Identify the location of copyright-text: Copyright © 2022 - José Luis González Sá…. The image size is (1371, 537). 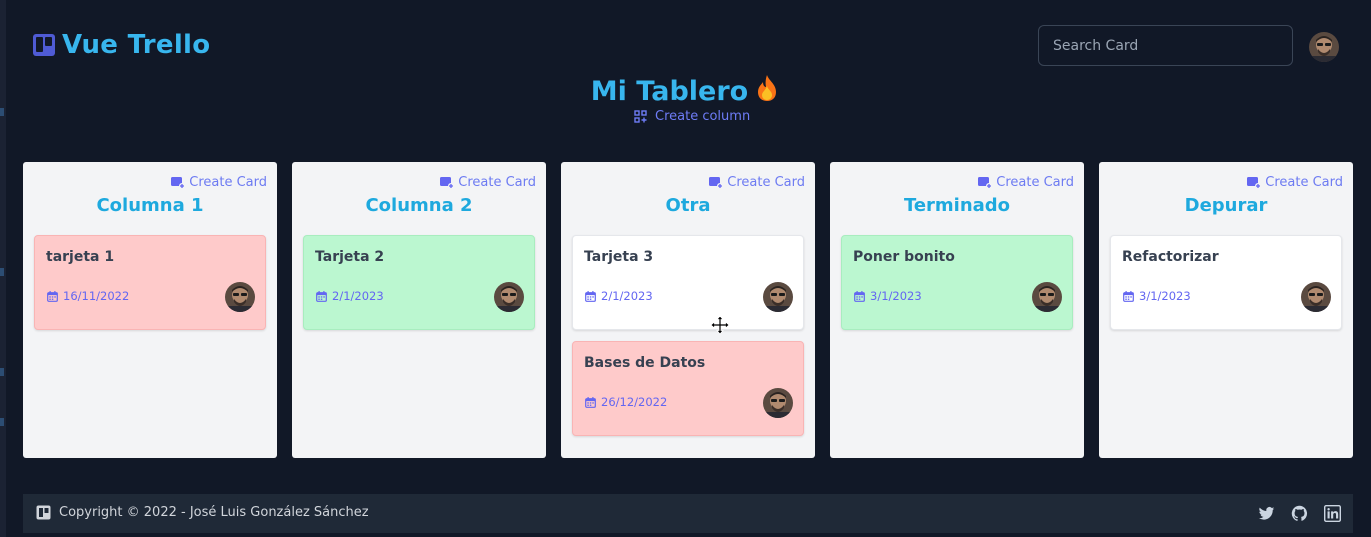
(214, 512).